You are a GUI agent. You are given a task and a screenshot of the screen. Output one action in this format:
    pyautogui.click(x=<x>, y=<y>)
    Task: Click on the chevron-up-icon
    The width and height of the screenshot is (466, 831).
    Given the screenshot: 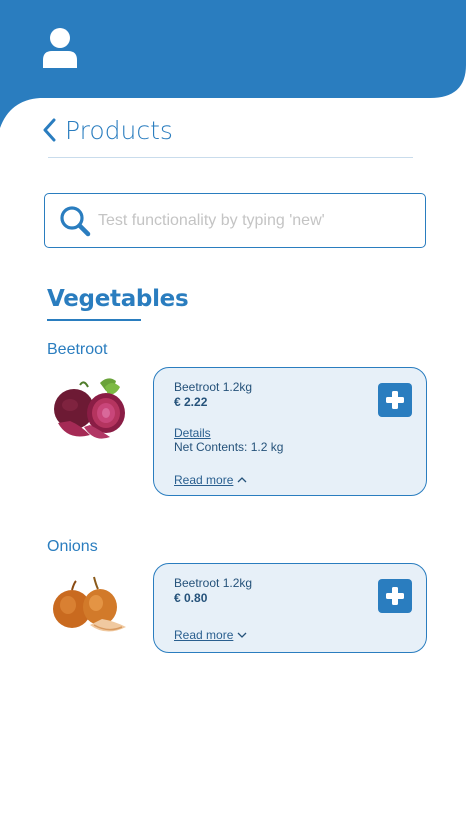 What is the action you would take?
    pyautogui.click(x=242, y=480)
    